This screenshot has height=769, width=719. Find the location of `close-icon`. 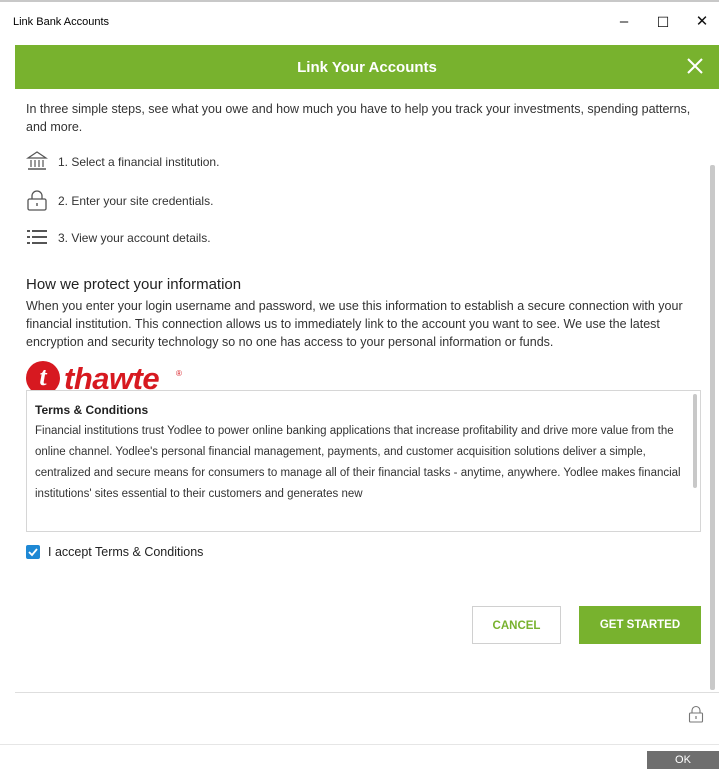

close-icon is located at coordinates (695, 66).